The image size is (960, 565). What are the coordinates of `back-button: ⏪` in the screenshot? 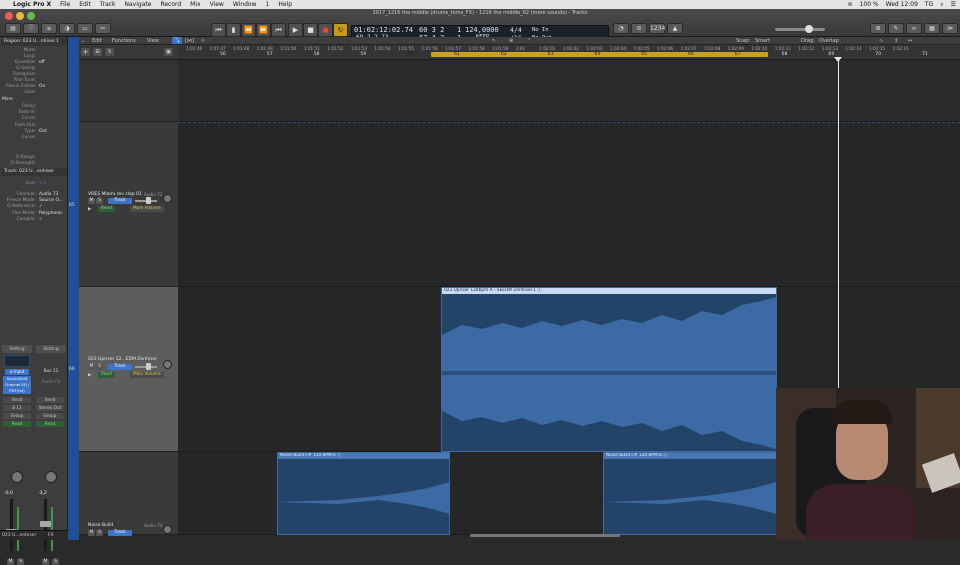 It's located at (248, 30).